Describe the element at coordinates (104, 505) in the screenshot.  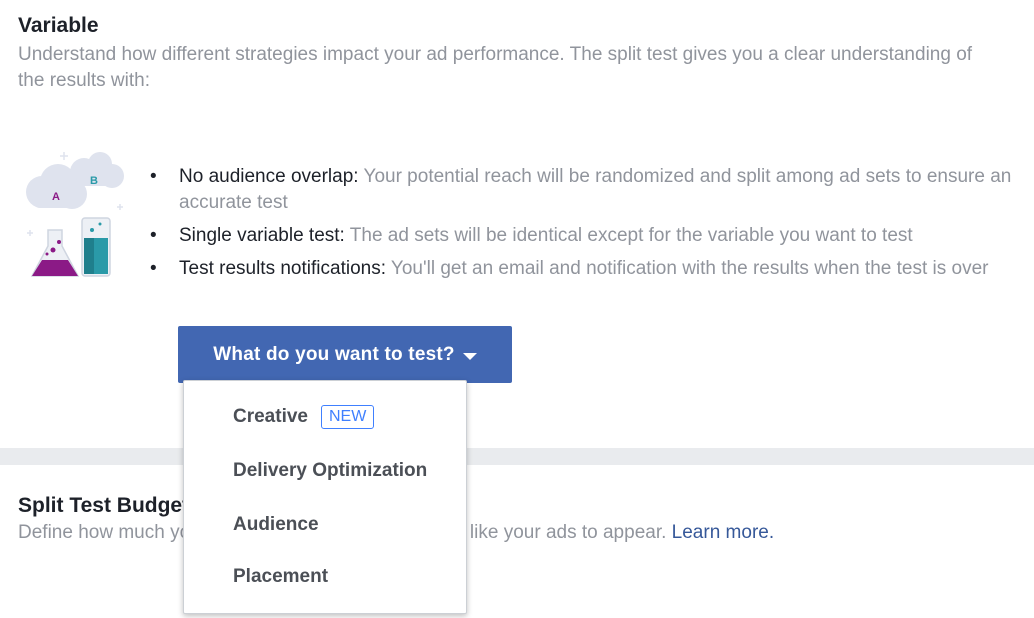
I see `budget-section-title: Split Test Budget` at that location.